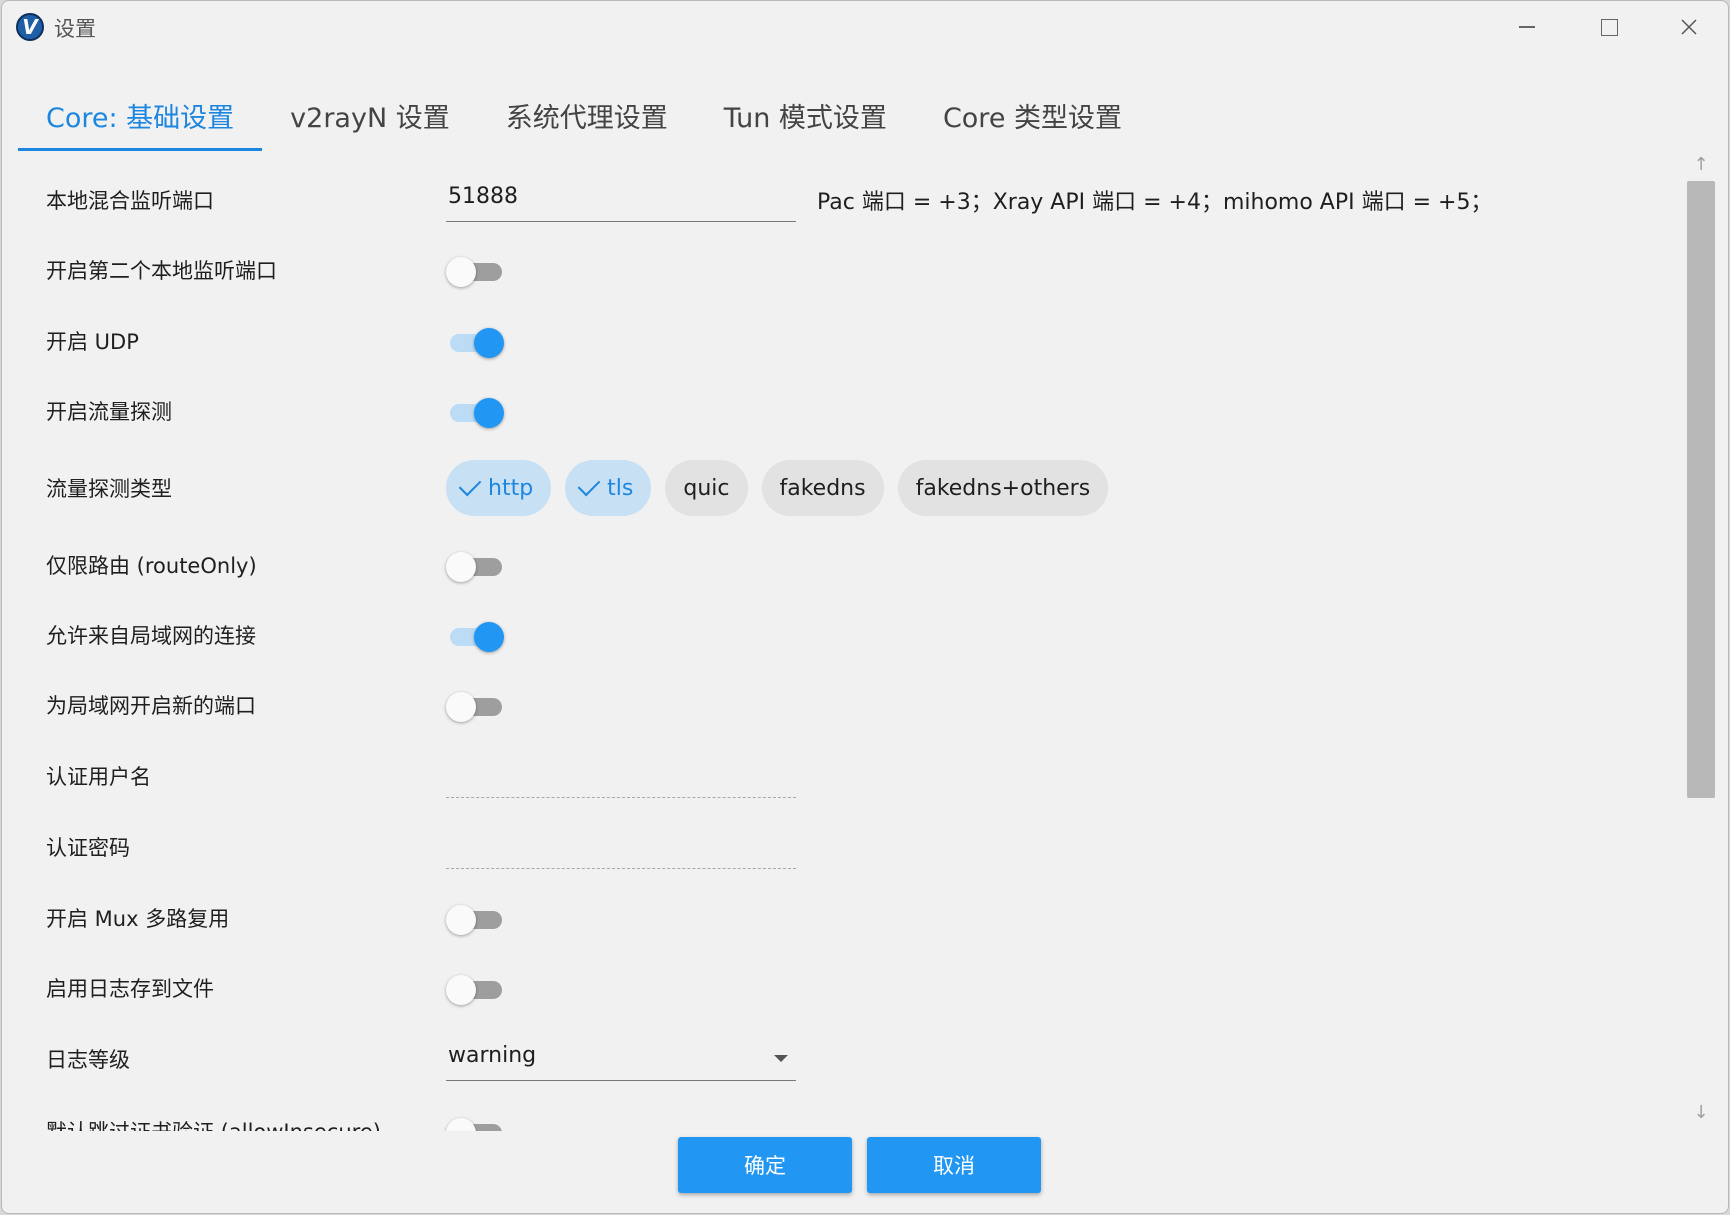  What do you see at coordinates (842, 705) in the screenshot?
I see `new-lan-port-row: 为局域网开启新的端口` at bounding box center [842, 705].